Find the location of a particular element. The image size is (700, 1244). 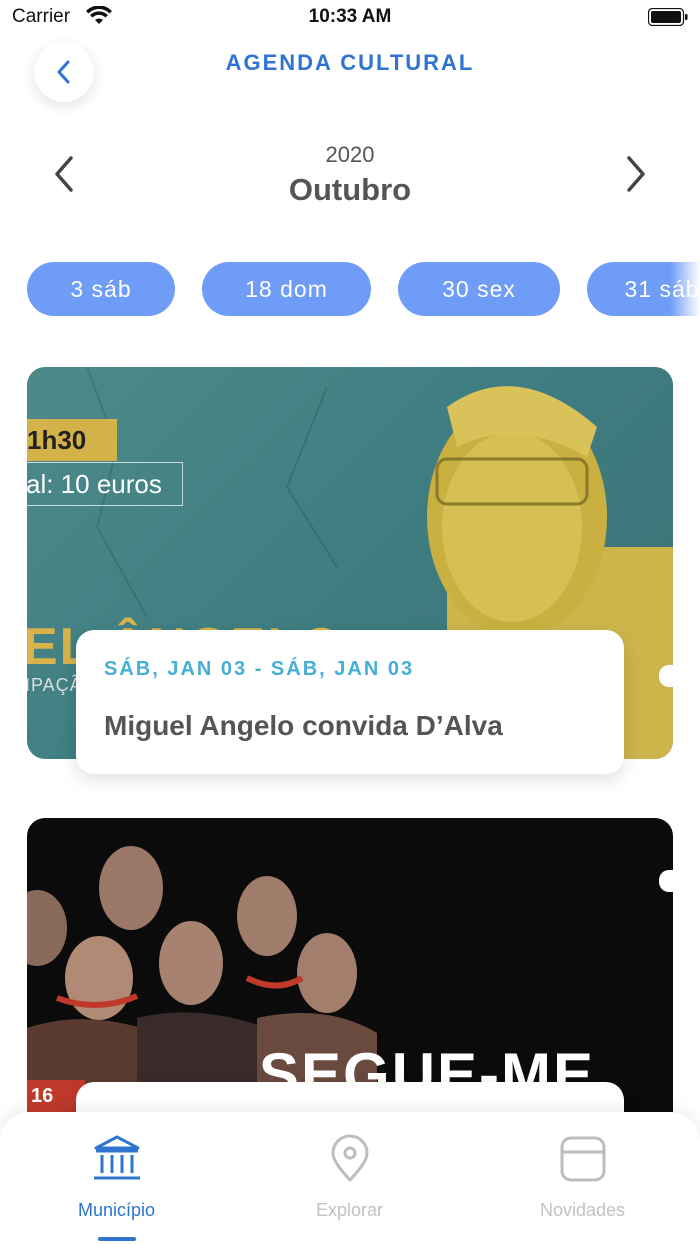

year-label: 2020 is located at coordinates (350, 154).